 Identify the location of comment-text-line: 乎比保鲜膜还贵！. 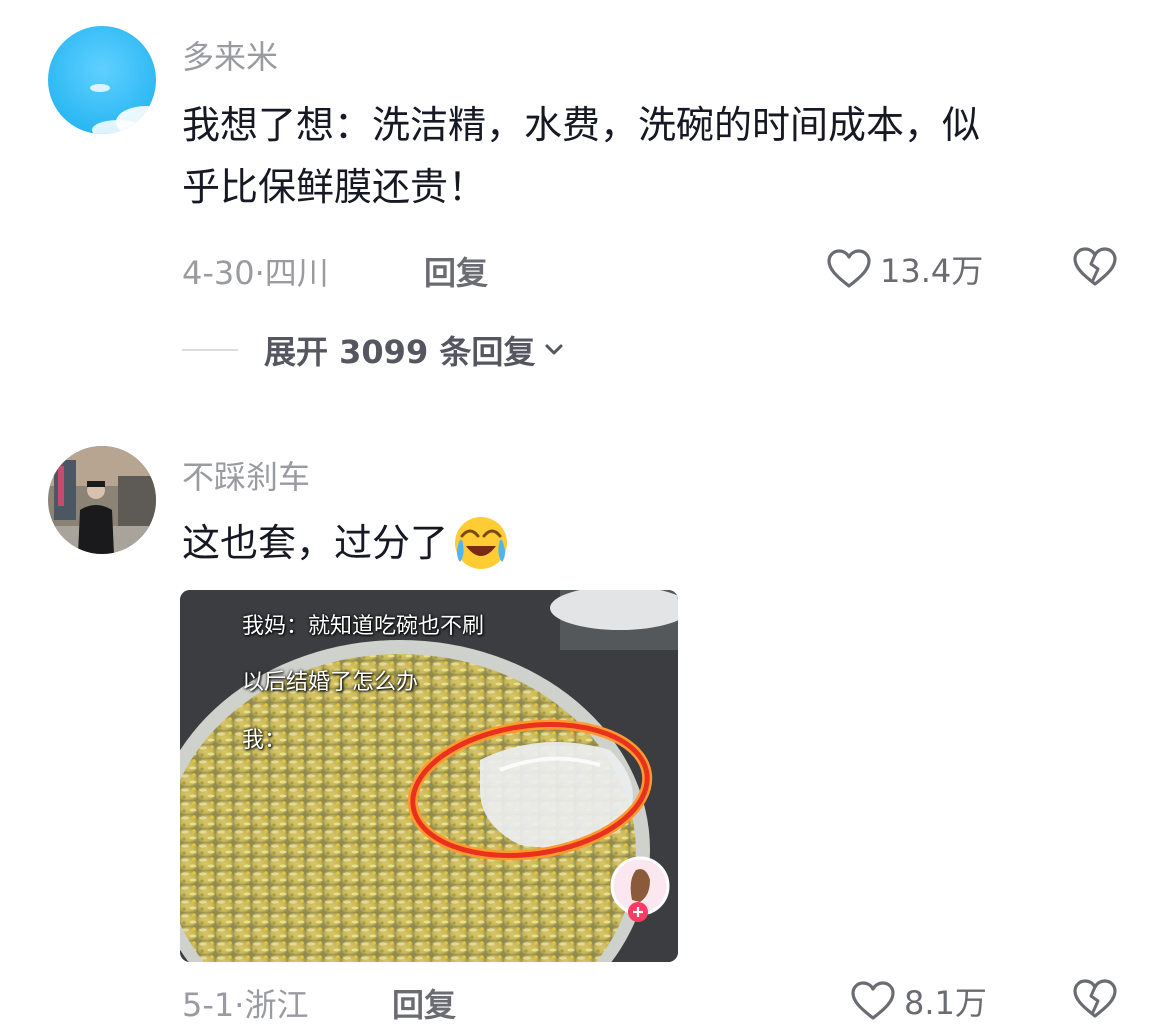
(334, 187).